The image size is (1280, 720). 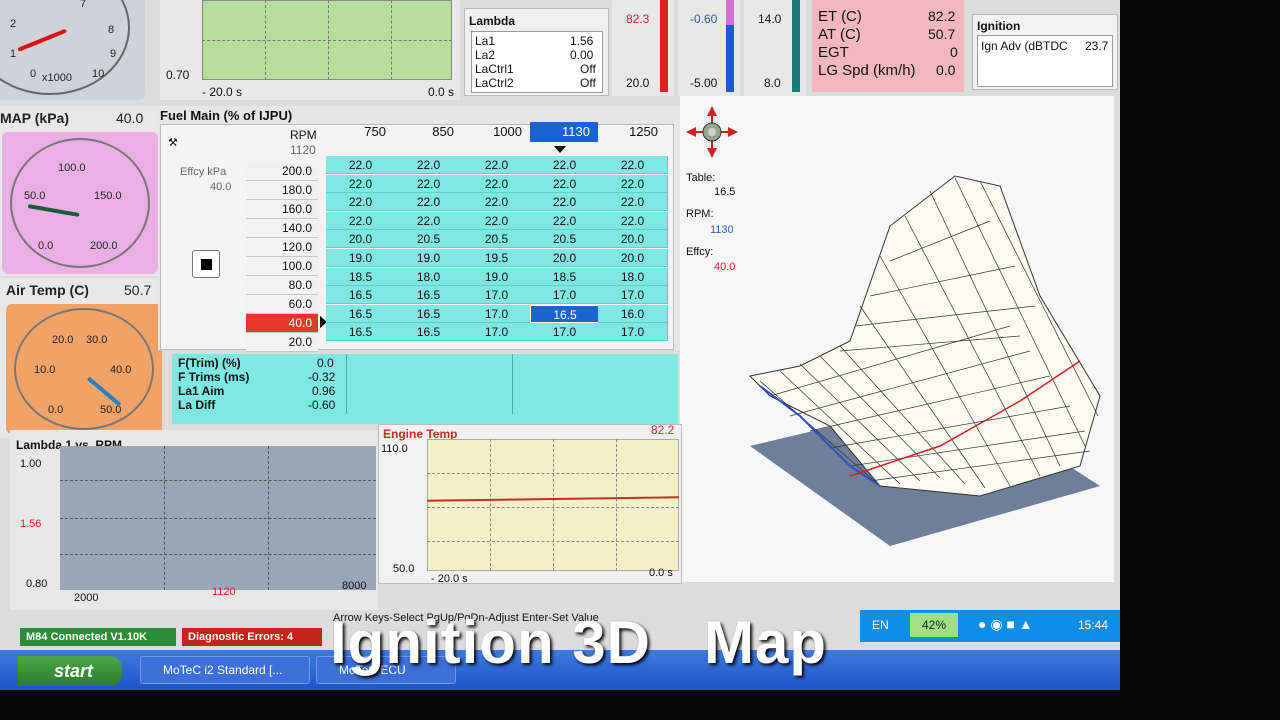 What do you see at coordinates (224, 592) in the screenshot?
I see `lambda-x-mid: 1120` at bounding box center [224, 592].